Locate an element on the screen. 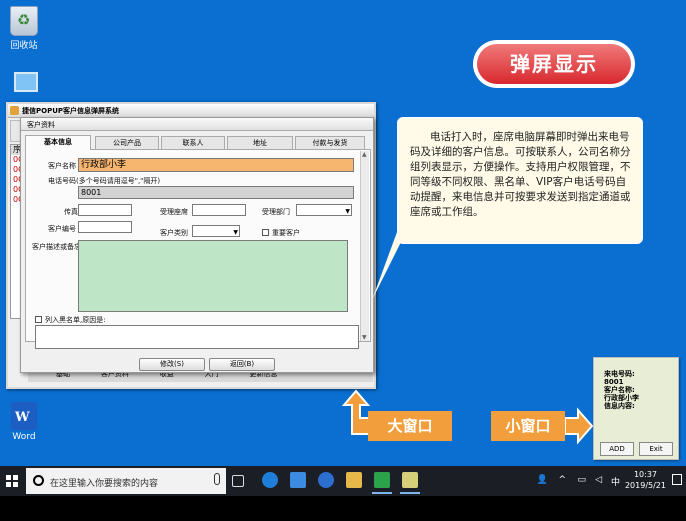 The image size is (686, 521). popup-app-icon is located at coordinates (410, 483).